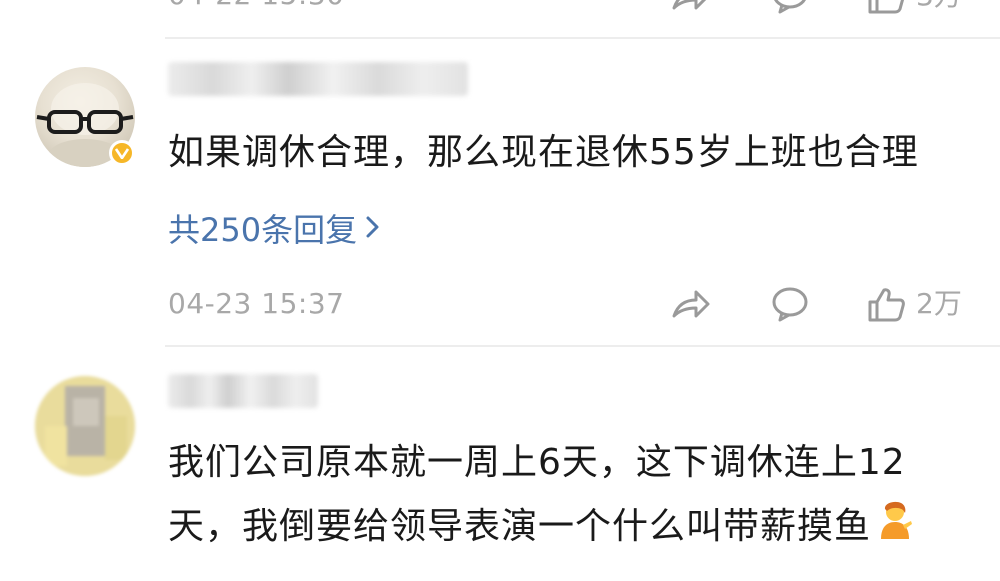 This screenshot has height=581, width=1000. Describe the element at coordinates (256, 303) in the screenshot. I see `comment-timestamp: 04-23 15:37` at that location.